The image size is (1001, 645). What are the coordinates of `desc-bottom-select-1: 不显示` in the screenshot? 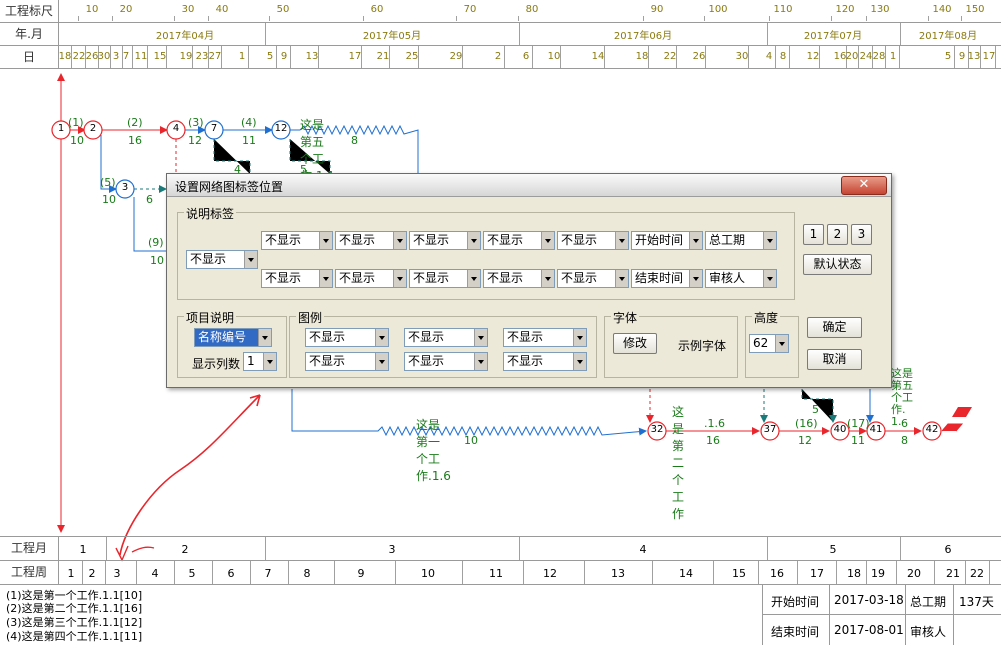 It's located at (297, 278).